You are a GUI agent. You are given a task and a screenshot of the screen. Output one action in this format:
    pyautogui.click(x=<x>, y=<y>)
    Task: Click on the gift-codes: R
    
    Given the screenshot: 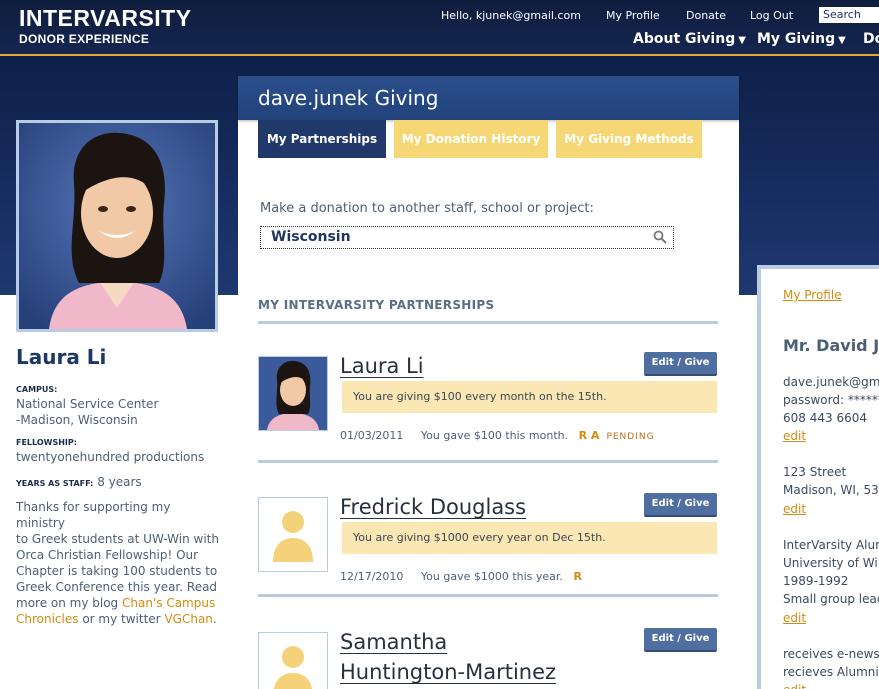 What is the action you would take?
    pyautogui.click(x=577, y=576)
    